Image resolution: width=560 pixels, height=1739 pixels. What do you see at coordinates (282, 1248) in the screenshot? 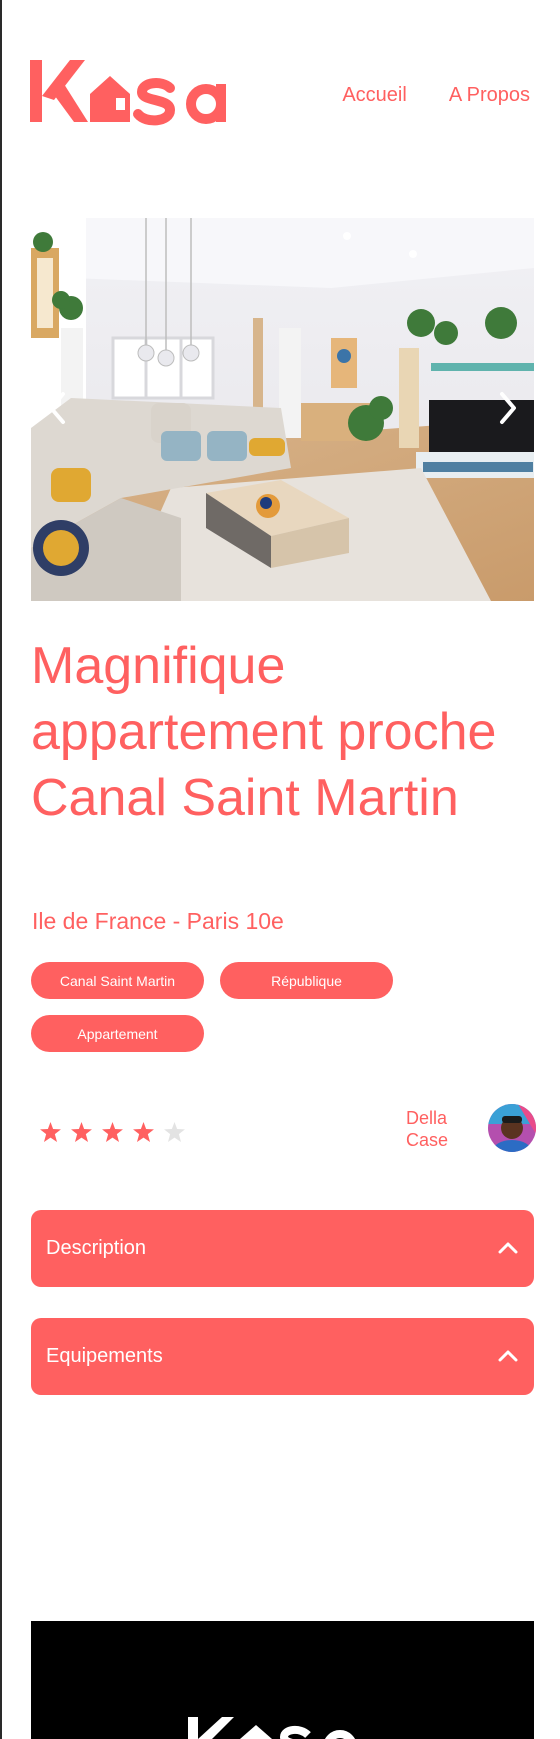
I see `description-collapse: Description` at bounding box center [282, 1248].